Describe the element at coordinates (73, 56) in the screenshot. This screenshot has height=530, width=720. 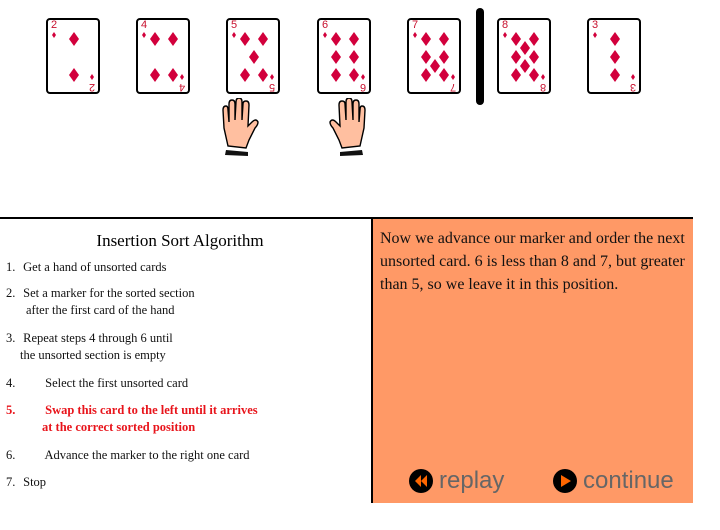
I see `card-2-diamonds: 2 2` at that location.